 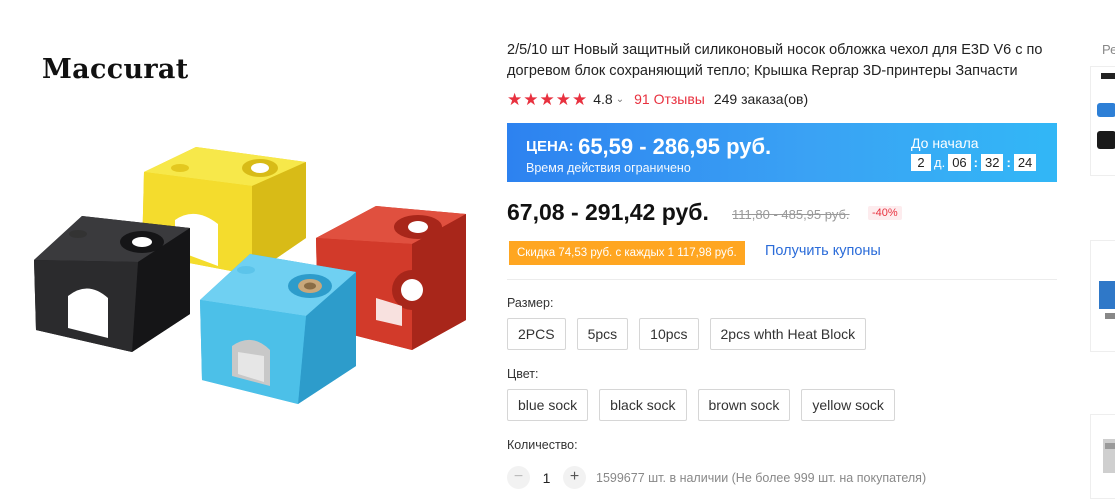 I want to click on chevron-down-icon: ⌄, so click(x=620, y=99).